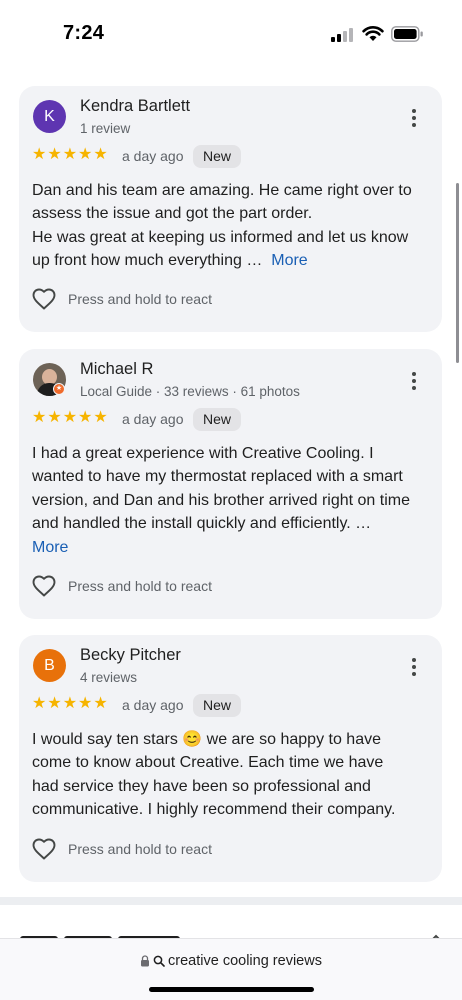  I want to click on reviewer-avatar: K, so click(49, 116).